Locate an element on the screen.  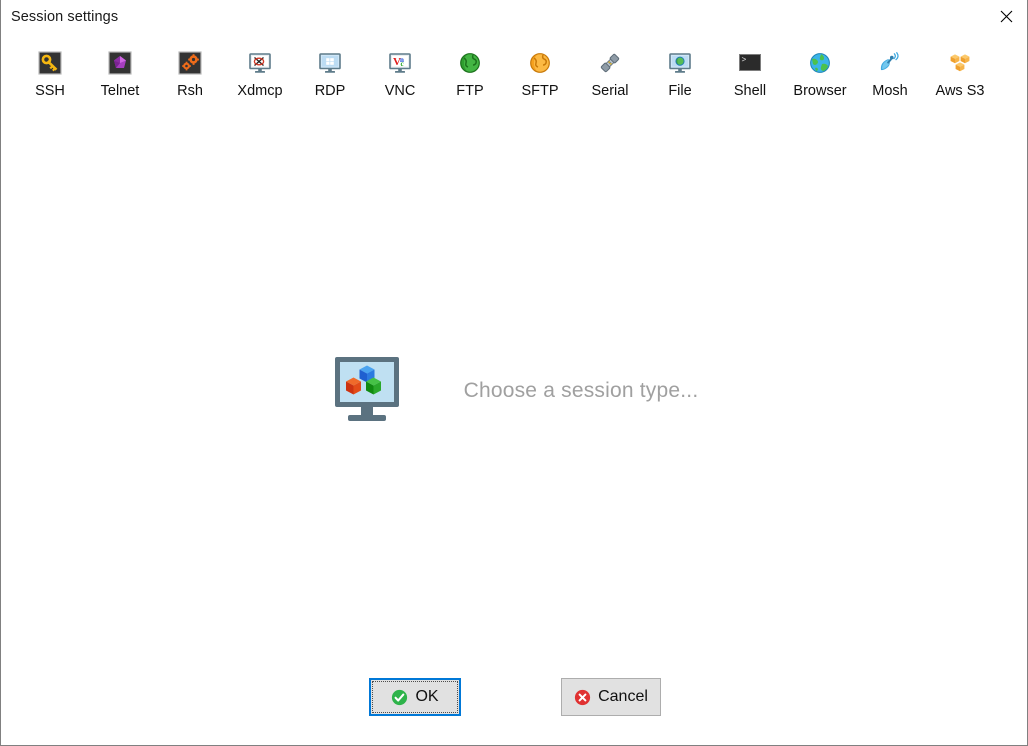
rsh-gears-icon is located at coordinates (190, 63).